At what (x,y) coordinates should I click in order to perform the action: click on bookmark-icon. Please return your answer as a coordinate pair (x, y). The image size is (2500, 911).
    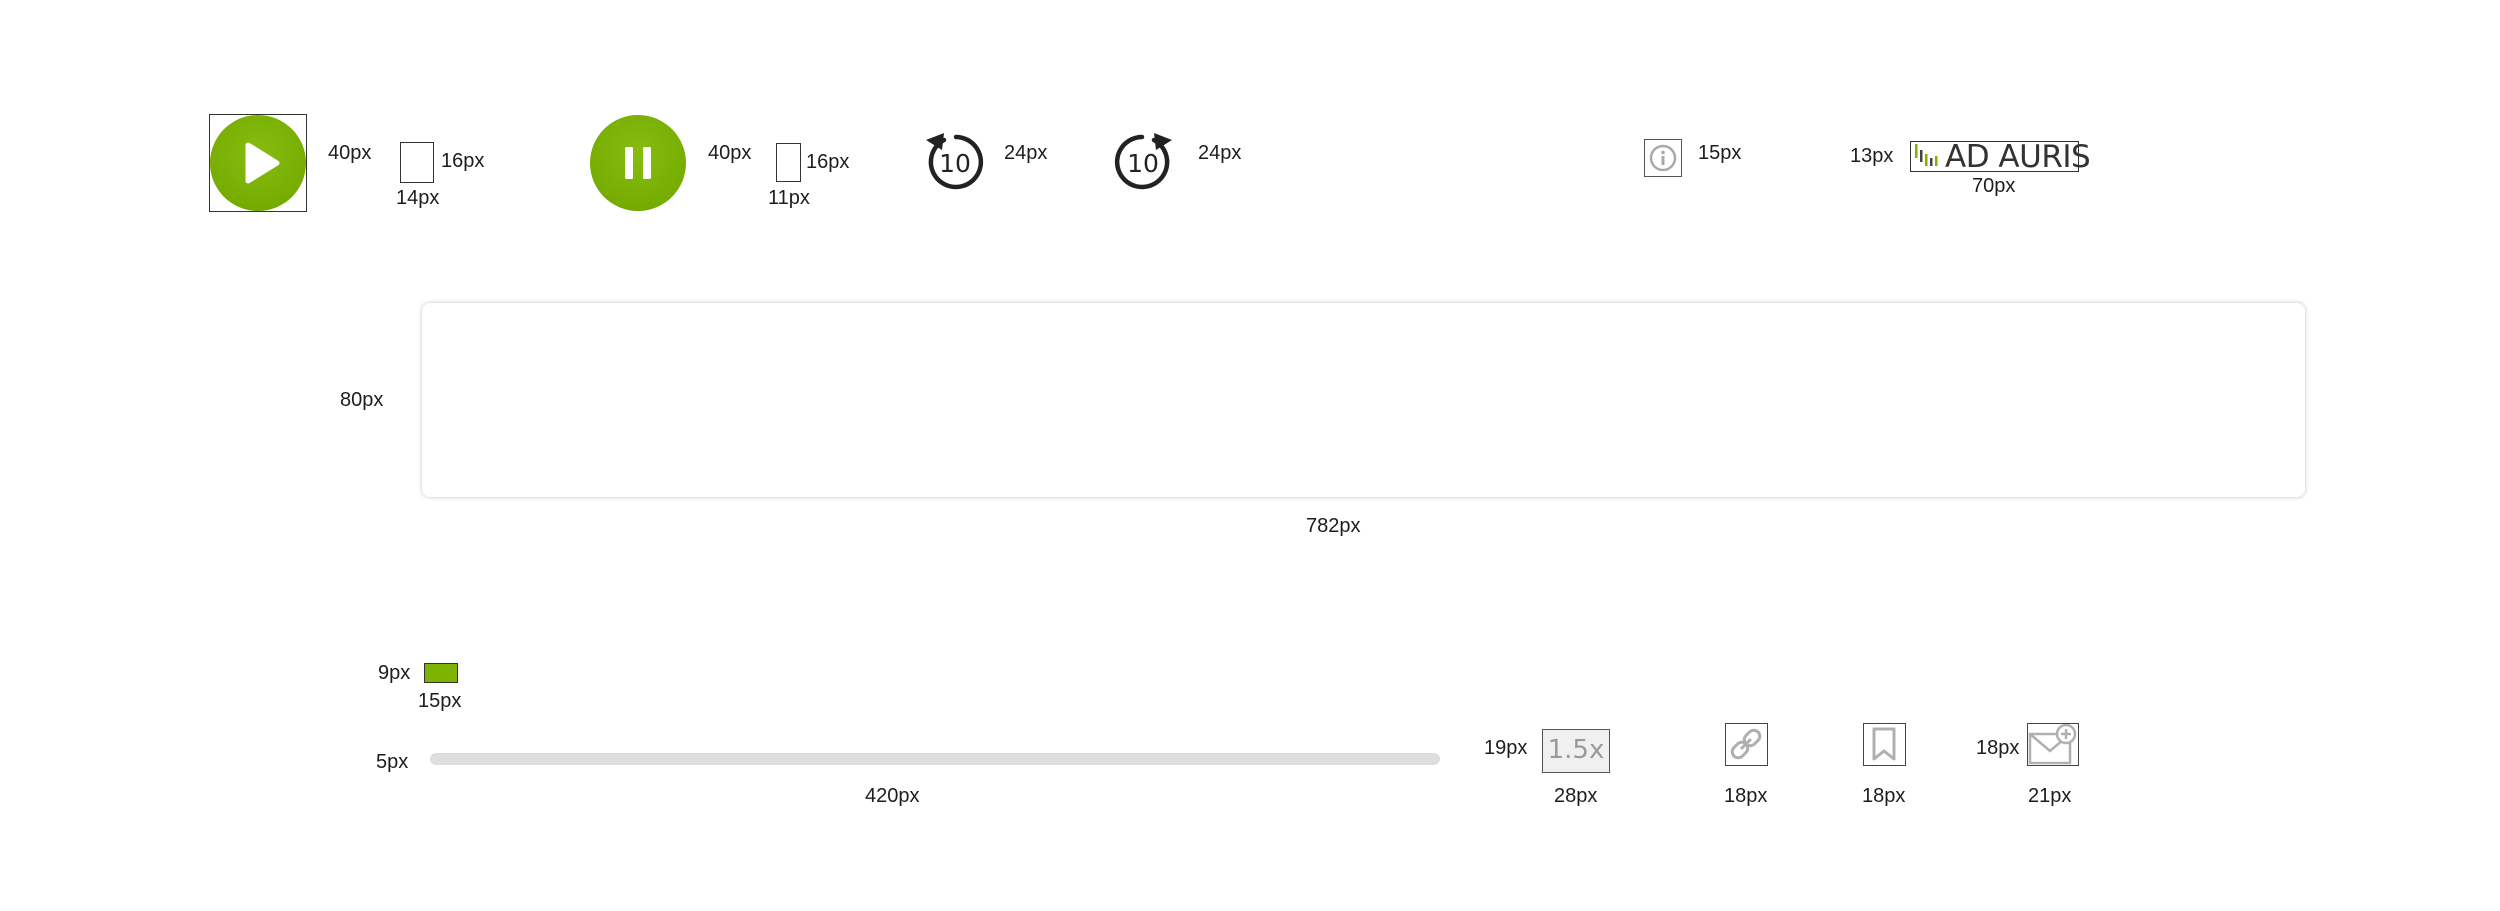
    Looking at the image, I should click on (1884, 744).